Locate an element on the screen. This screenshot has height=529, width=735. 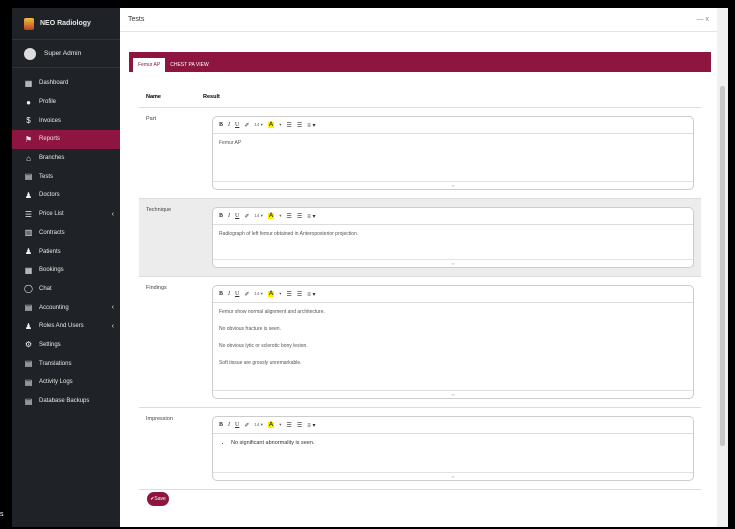
sidebar-item-translations: ▤ Translations is located at coordinates (66, 363).